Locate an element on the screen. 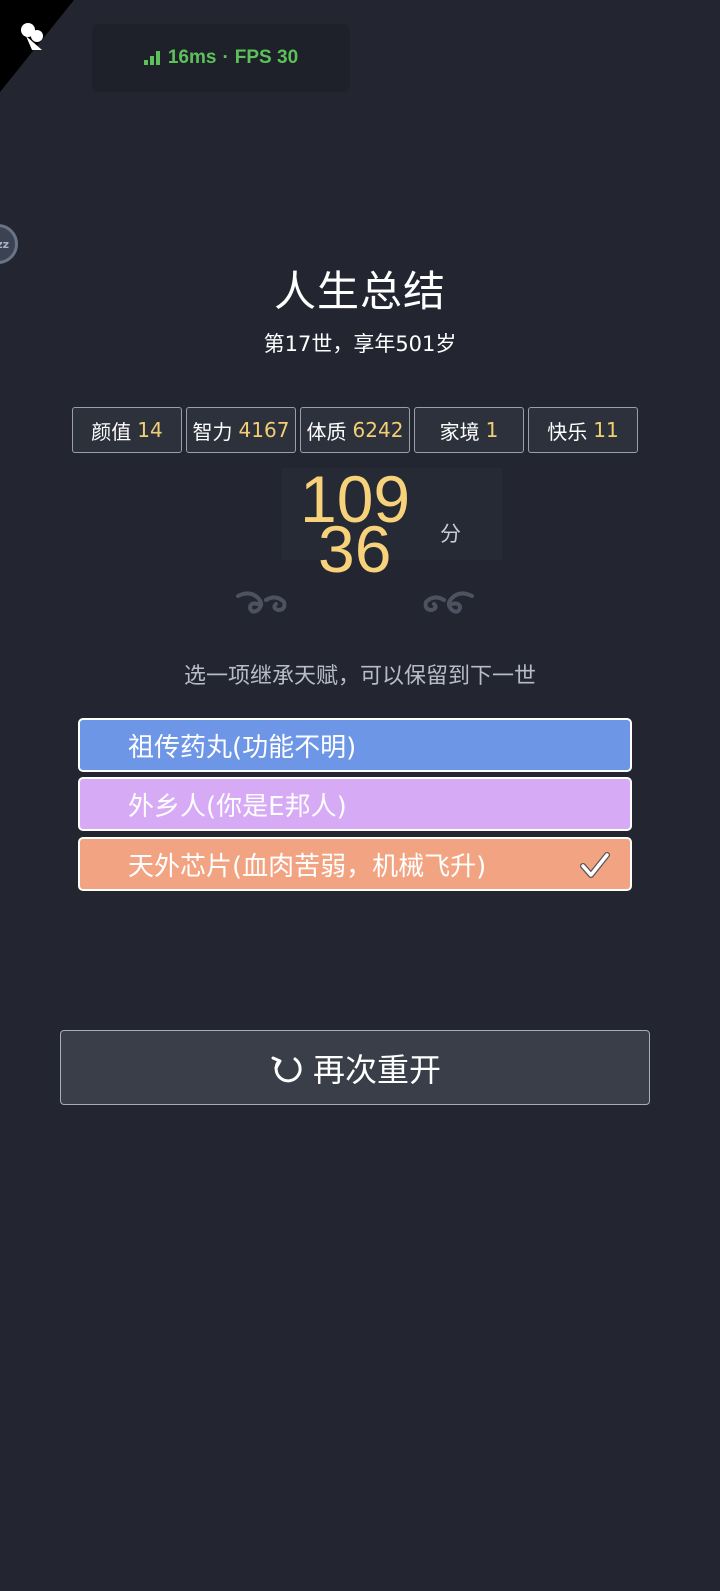  stats-row: 颜值 14 智力 4167 体质 6242 家境 1 快乐 11 is located at coordinates (355, 430).